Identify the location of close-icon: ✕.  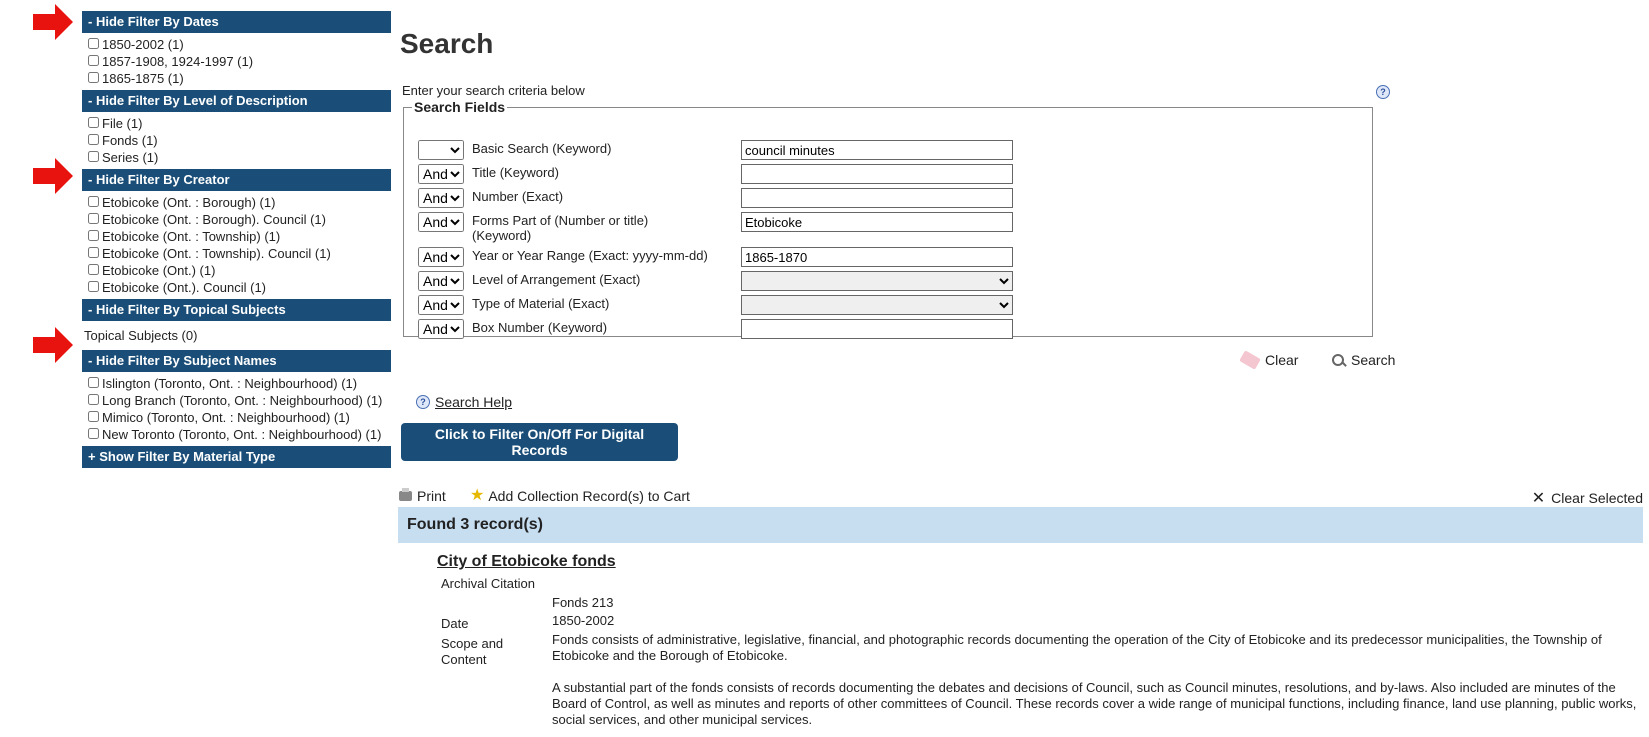
(1538, 498).